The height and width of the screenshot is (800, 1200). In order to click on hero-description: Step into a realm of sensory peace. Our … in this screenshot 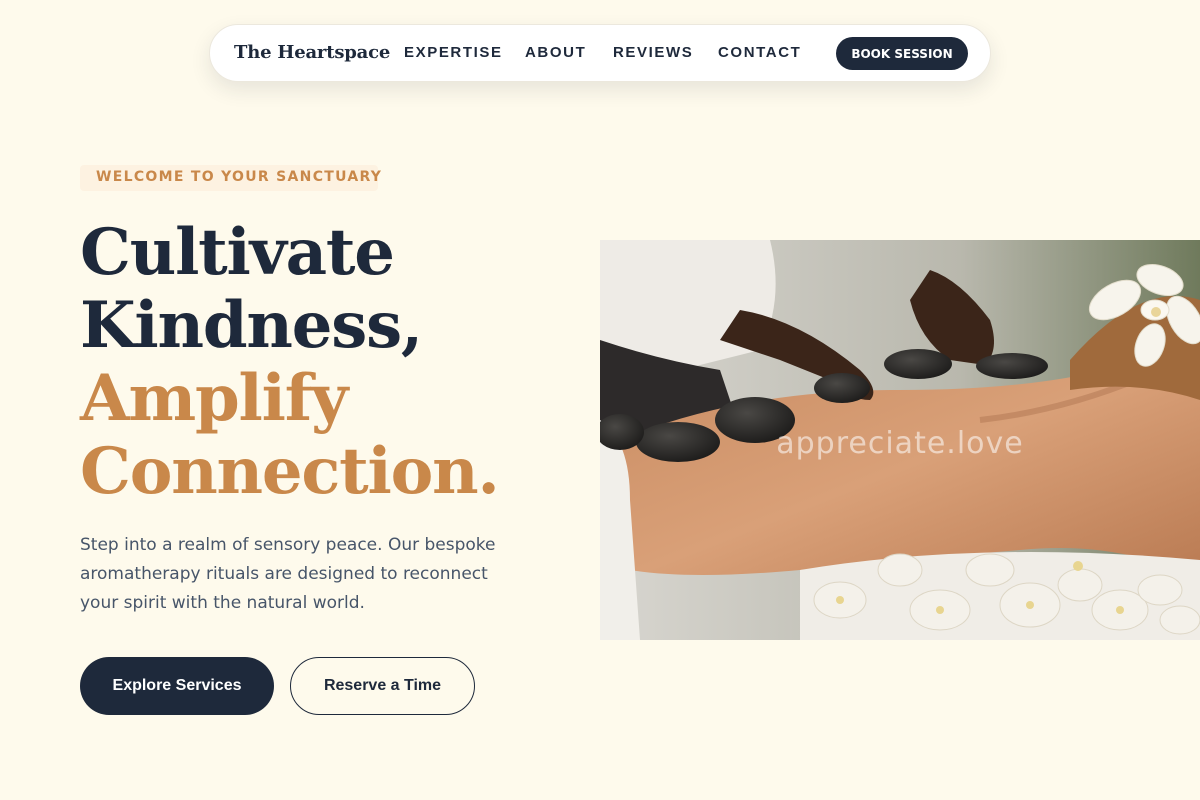, I will do `click(288, 574)`.